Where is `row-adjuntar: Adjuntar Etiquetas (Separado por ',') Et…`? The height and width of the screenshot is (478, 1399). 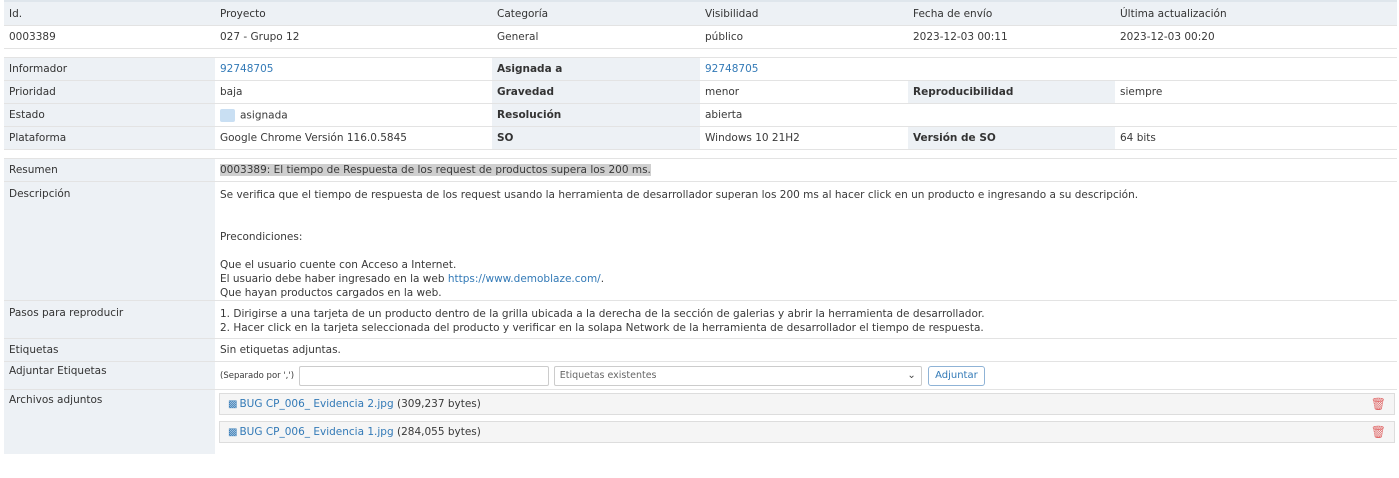 row-adjuntar: Adjuntar Etiquetas (Separado por ',') Et… is located at coordinates (700, 375).